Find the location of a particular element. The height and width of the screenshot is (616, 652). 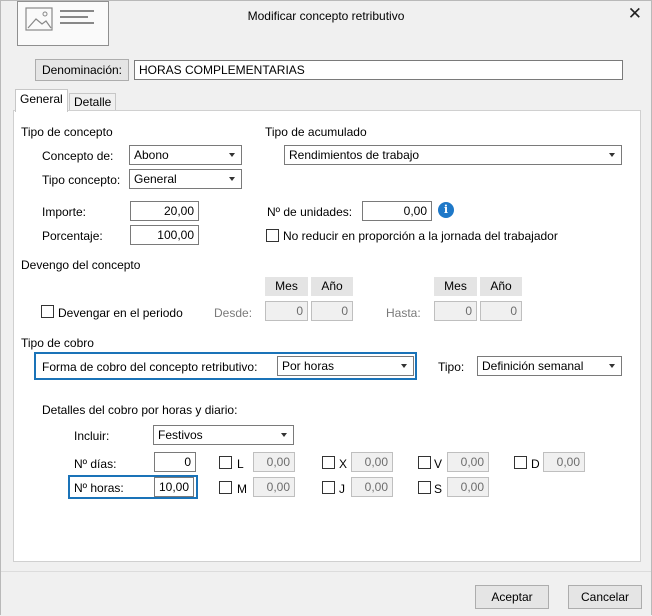

forma-cobro-label: Forma de cobro del concepto retributivo: is located at coordinates (150, 367).